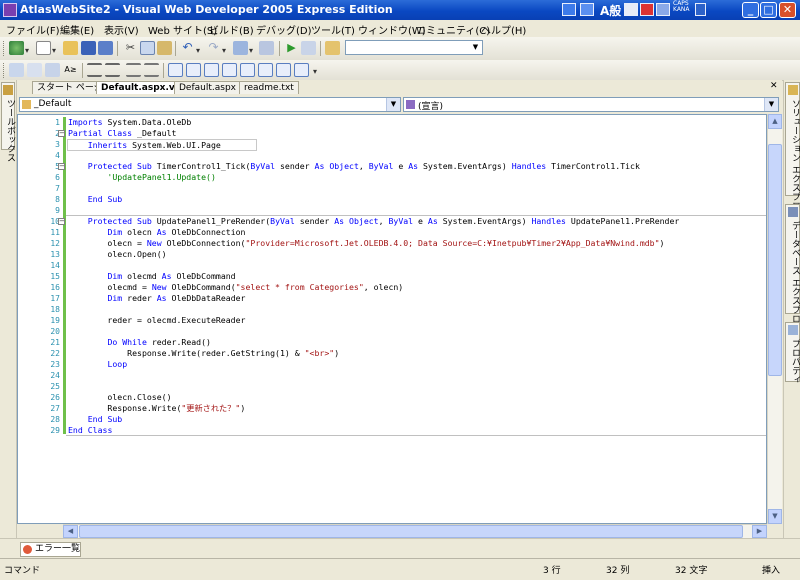 The width and height of the screenshot is (800, 580). What do you see at coordinates (768, 10) in the screenshot?
I see `maximize-button: □` at bounding box center [768, 10].